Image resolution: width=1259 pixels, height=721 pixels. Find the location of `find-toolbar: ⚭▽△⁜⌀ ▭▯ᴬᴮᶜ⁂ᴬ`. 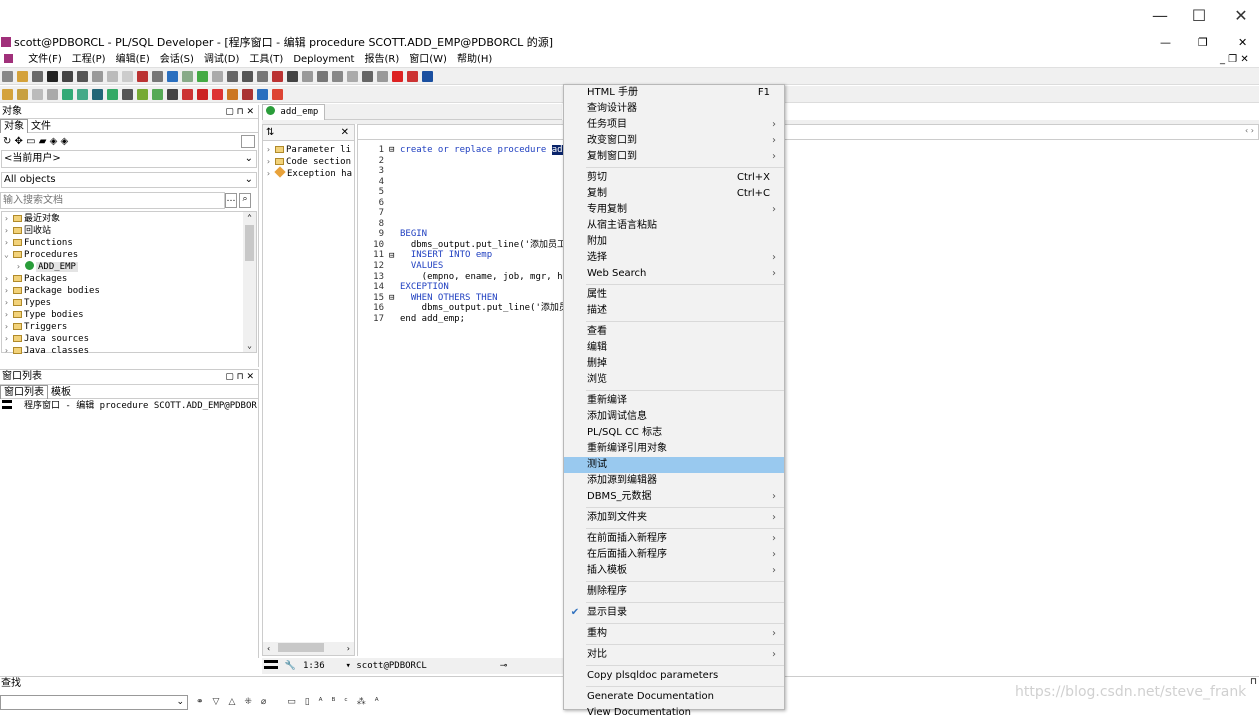

find-toolbar: ⚭▽△⁜⌀ ▭▯ᴬᴮᶜ⁂ᴬ is located at coordinates (292, 702).